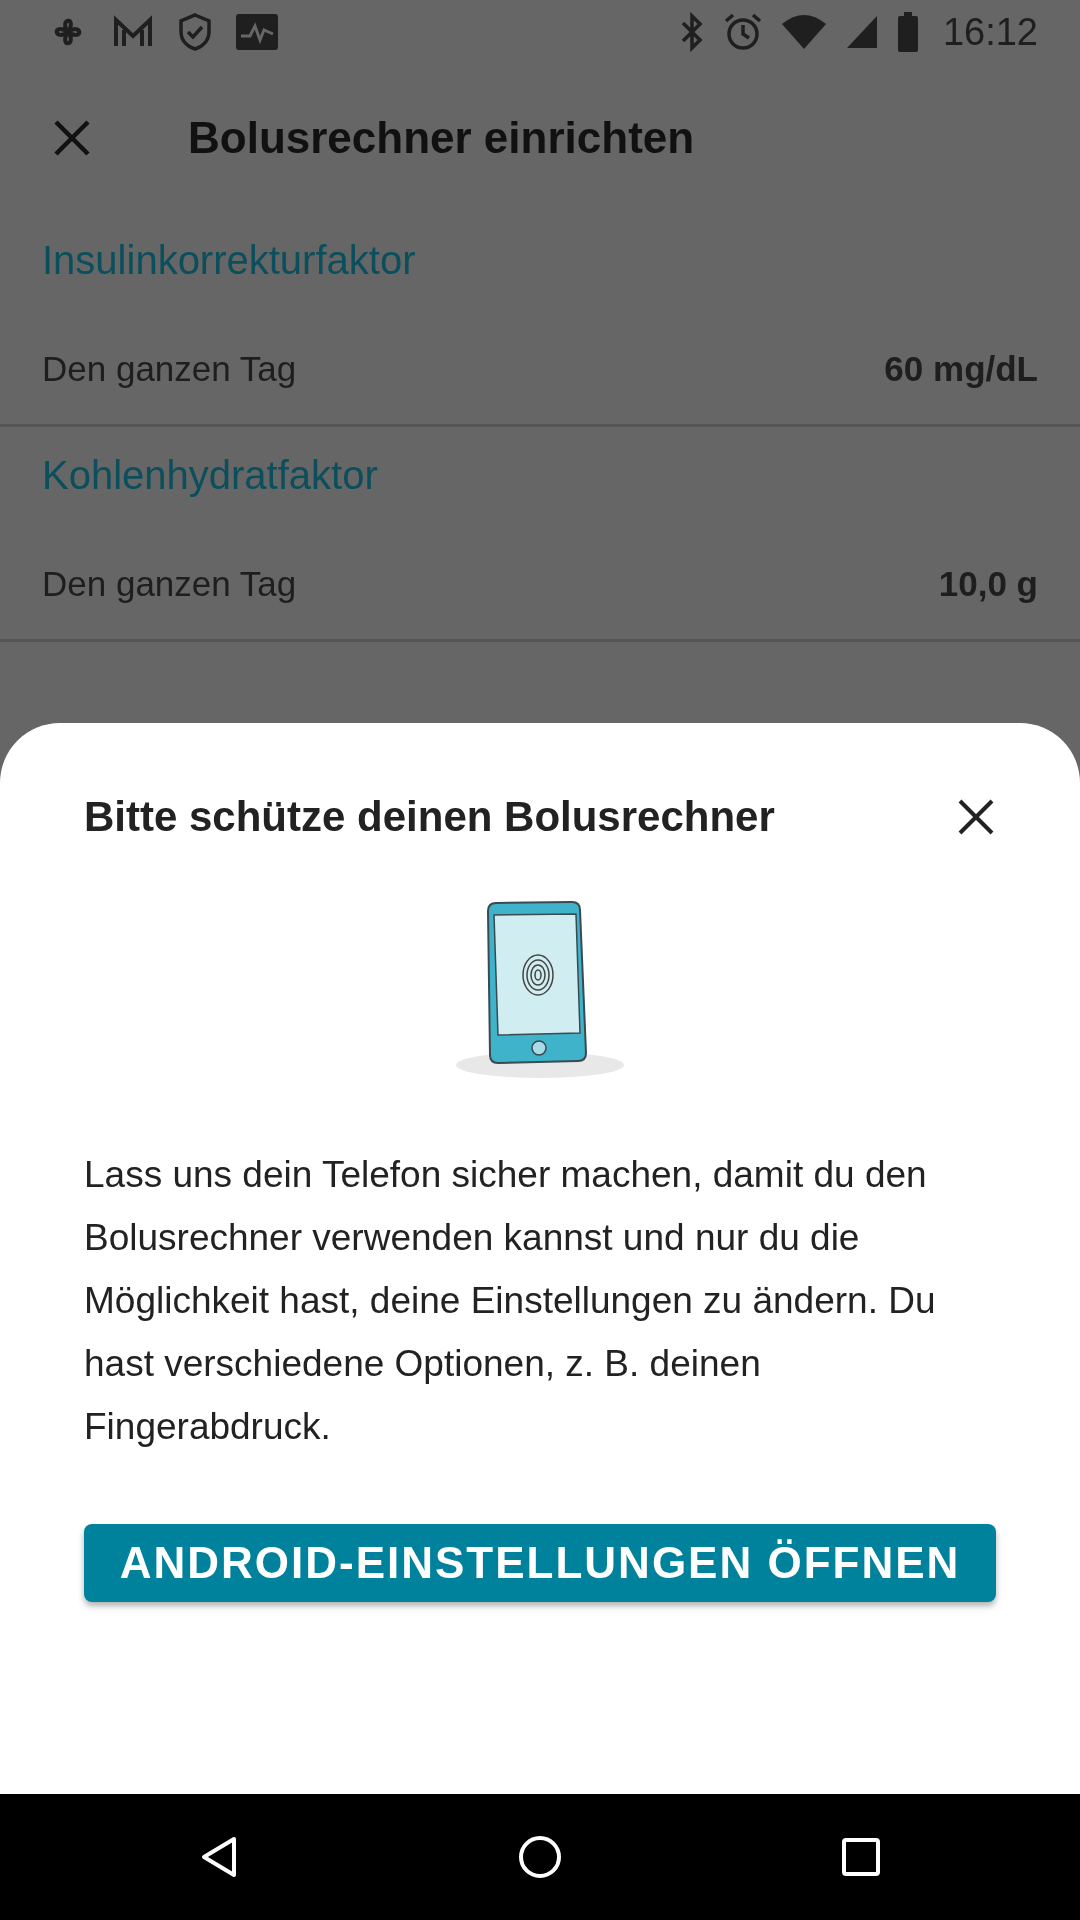  I want to click on sheet-message: Lass uns dein Telefon sicher machen, damit du den Bolusrechner verwenden kannst und nur du die Möglichkeit hast, deine Einstellungen zu ändern. Du hast verschiedene Optionen, z. B. deinen Fingerabdruck., so click(510, 1301).